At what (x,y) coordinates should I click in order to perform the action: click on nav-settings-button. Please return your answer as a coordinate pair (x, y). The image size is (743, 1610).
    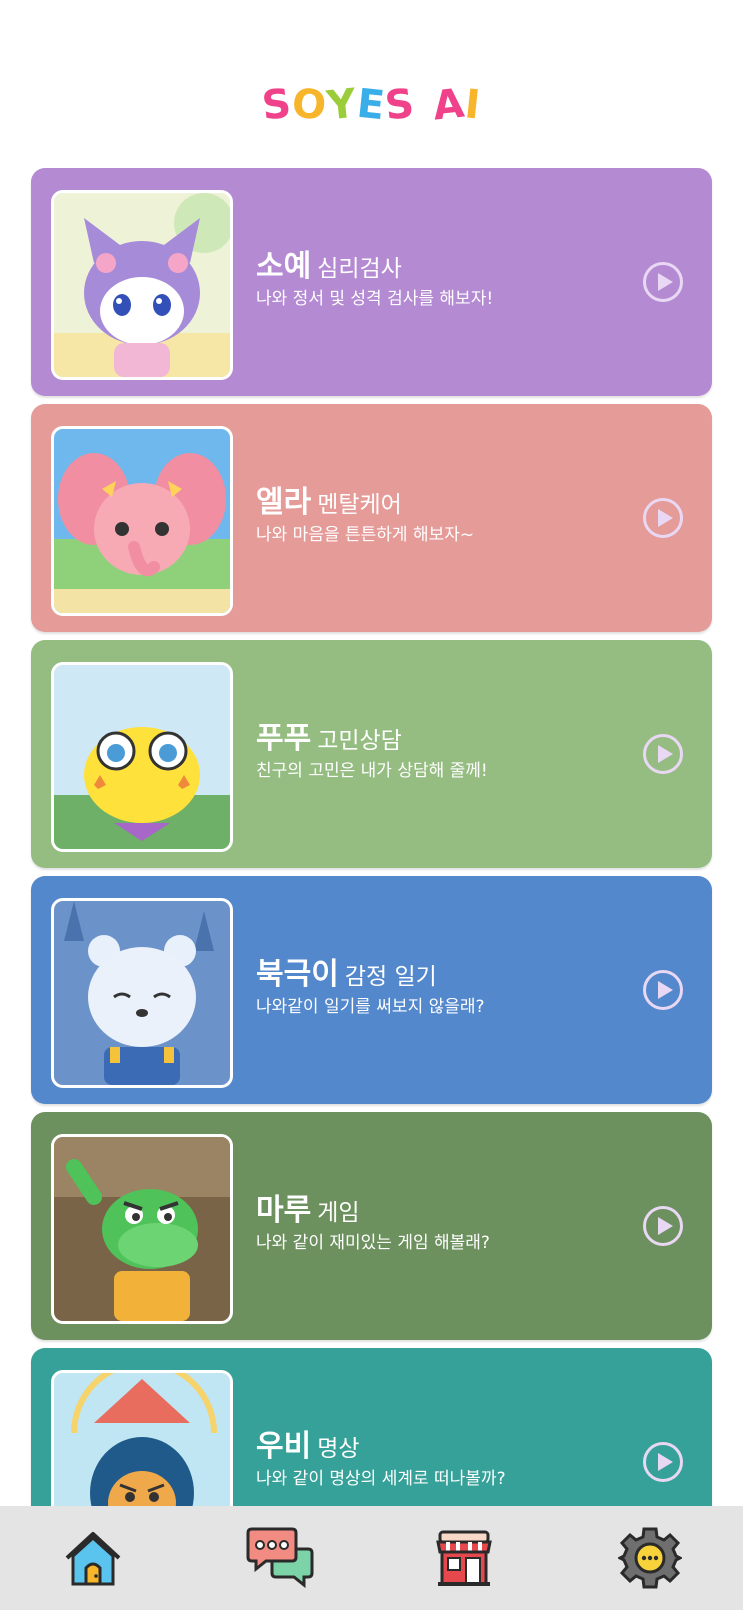
    Looking at the image, I should click on (650, 1558).